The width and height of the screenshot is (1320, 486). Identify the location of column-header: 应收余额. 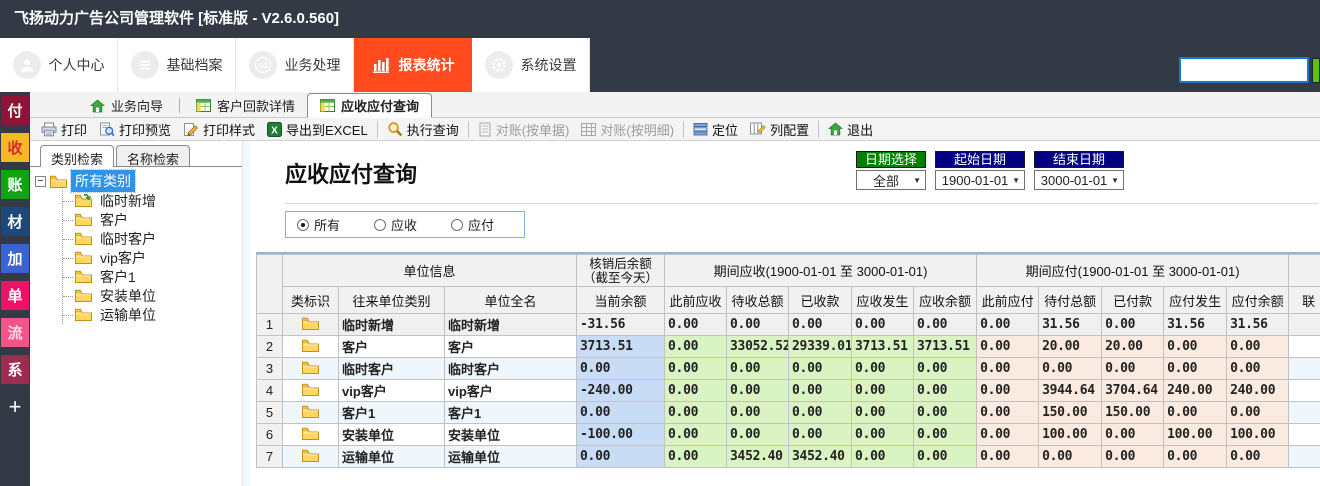
(945, 300).